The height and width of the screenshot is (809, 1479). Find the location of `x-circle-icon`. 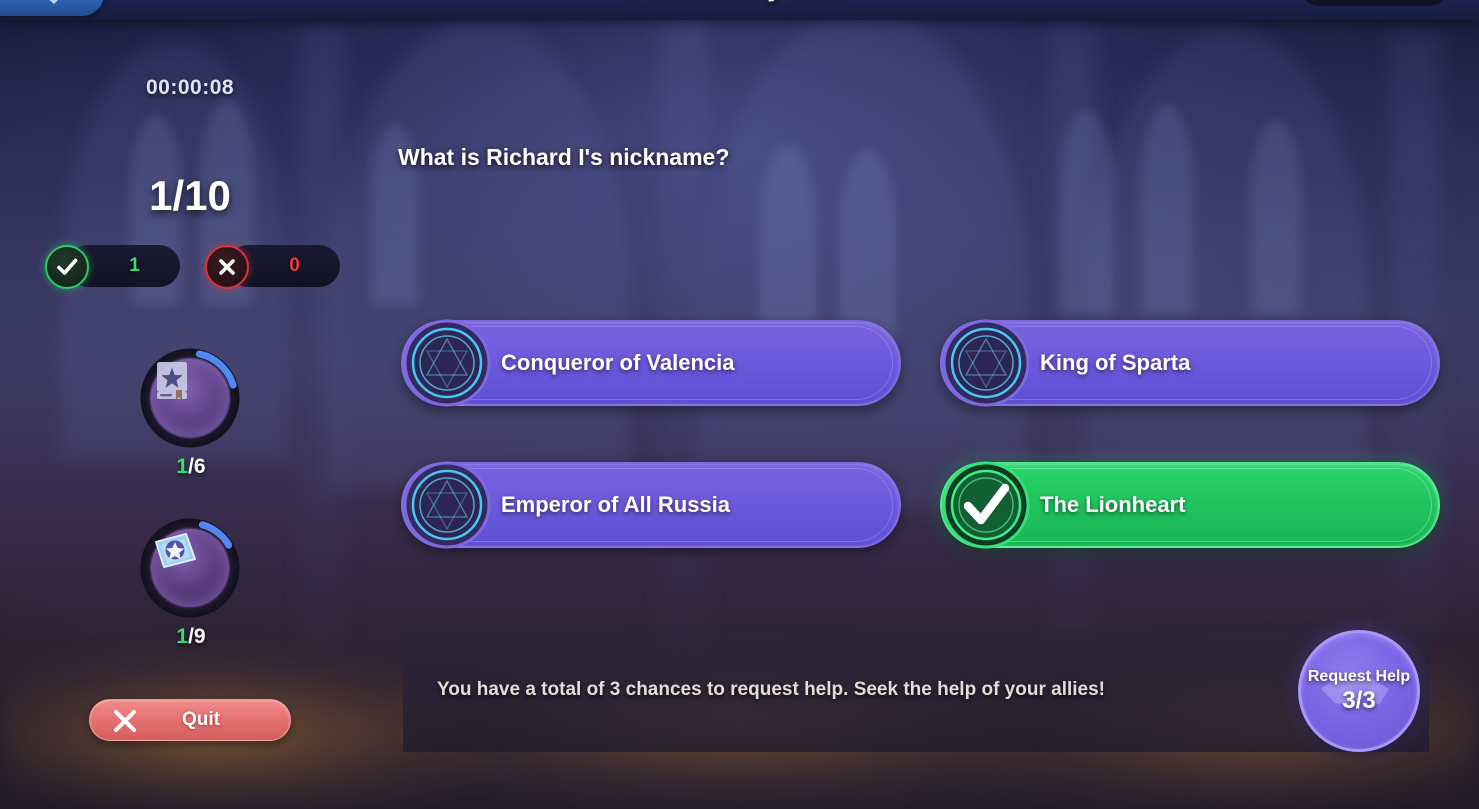

x-circle-icon is located at coordinates (227, 267).